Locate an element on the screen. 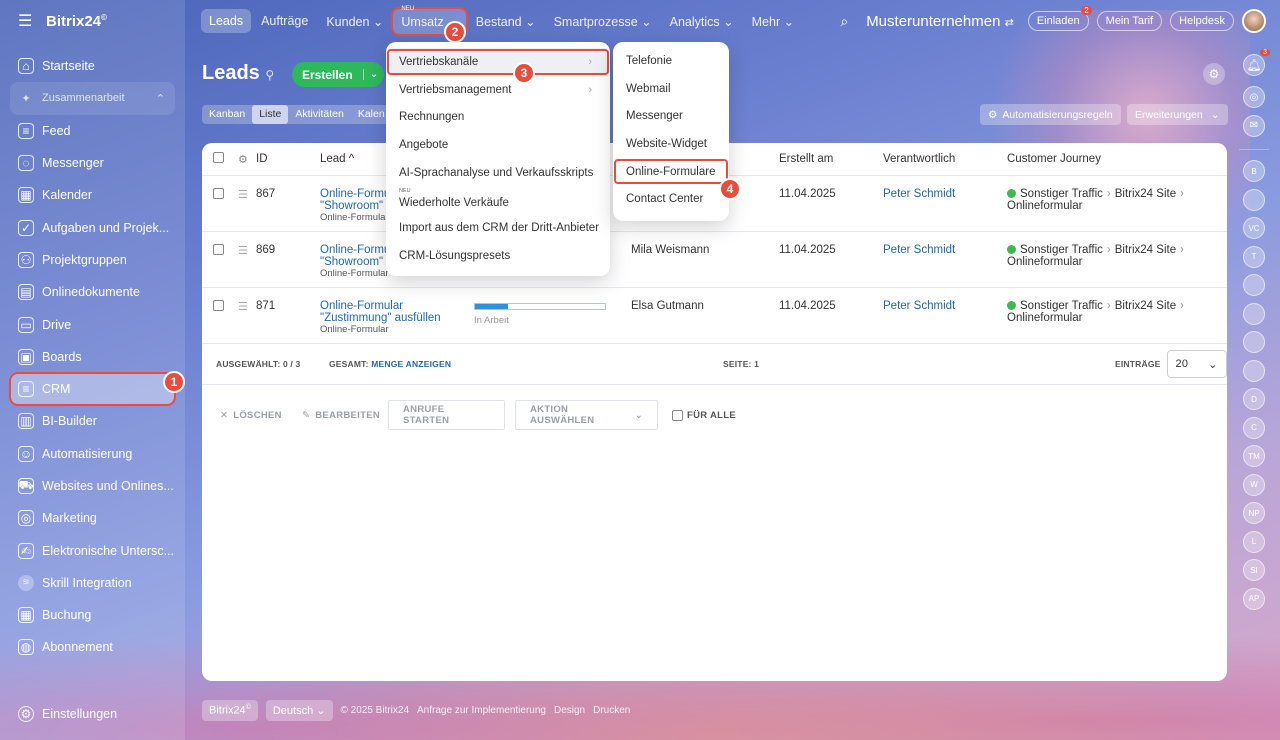  tab-smartprozesse: Smartprozesse ⌄ is located at coordinates (603, 21).